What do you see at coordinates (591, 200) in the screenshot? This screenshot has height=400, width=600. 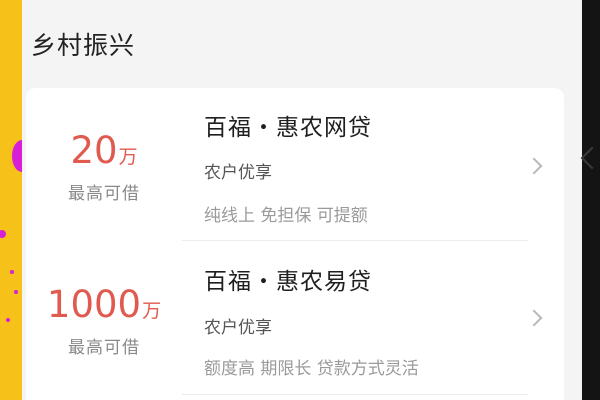 I see `right-screen-edge` at bounding box center [591, 200].